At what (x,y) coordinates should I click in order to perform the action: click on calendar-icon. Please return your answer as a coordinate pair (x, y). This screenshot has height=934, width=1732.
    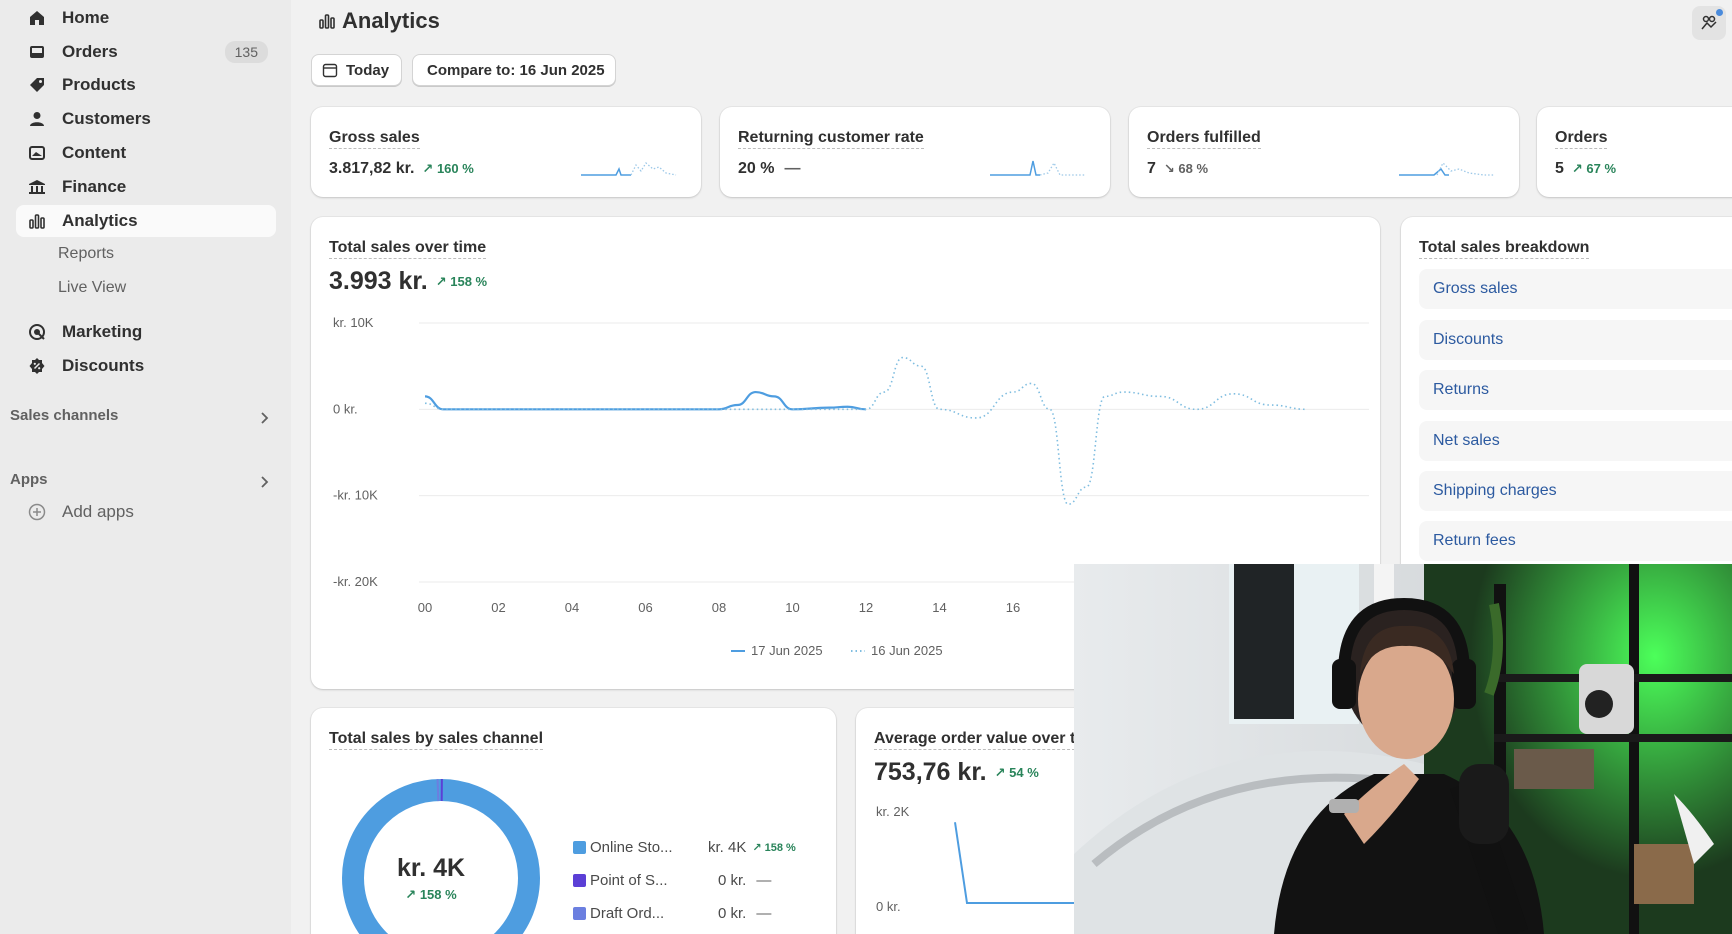
    Looking at the image, I should click on (330, 70).